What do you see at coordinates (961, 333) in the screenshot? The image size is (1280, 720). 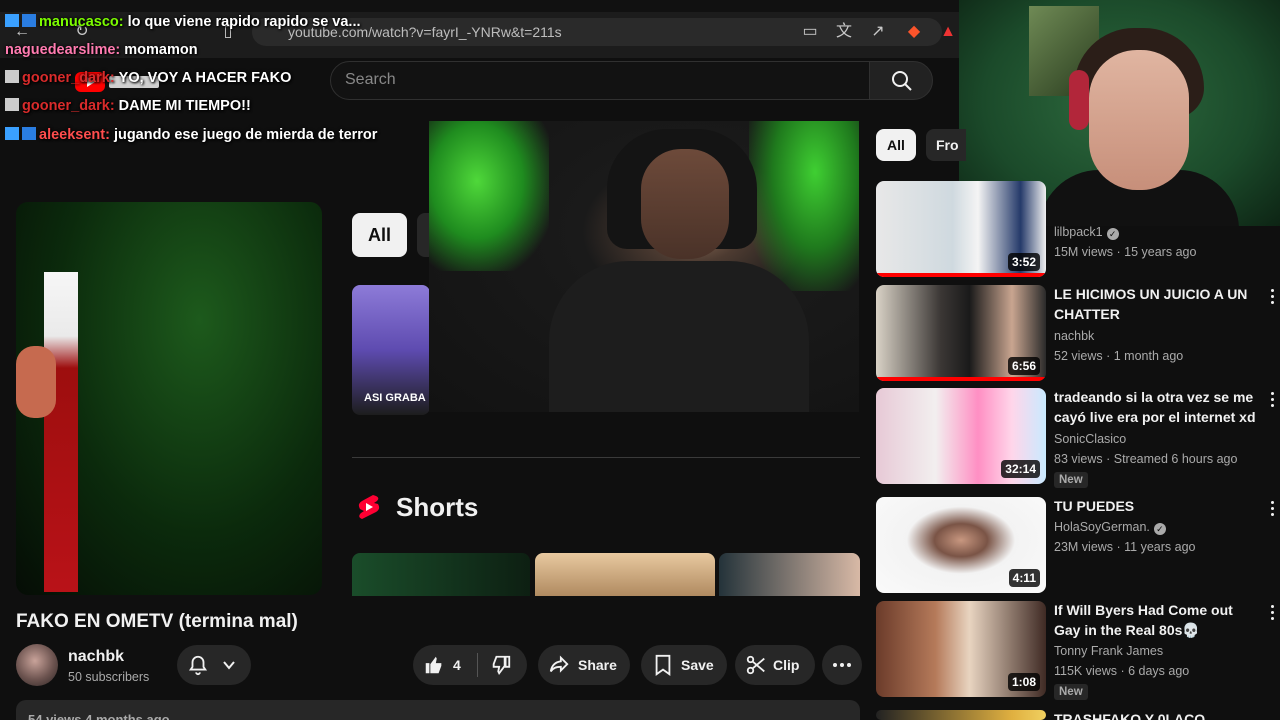 I see `related-video-thumbnail: 6:56` at bounding box center [961, 333].